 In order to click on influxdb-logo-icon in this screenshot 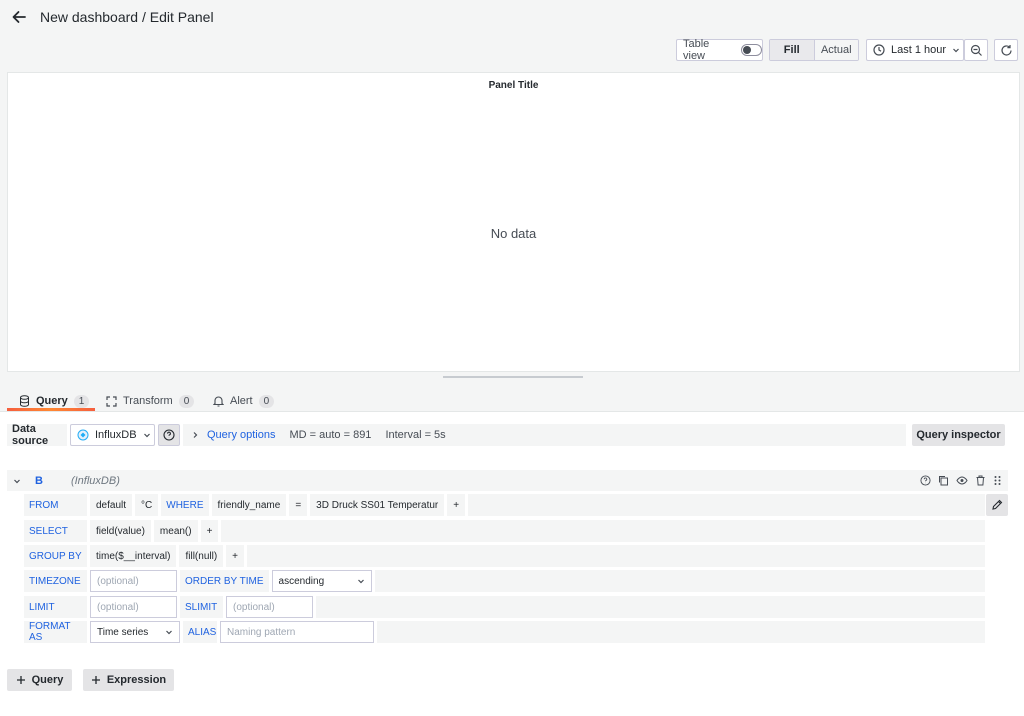, I will do `click(83, 435)`.